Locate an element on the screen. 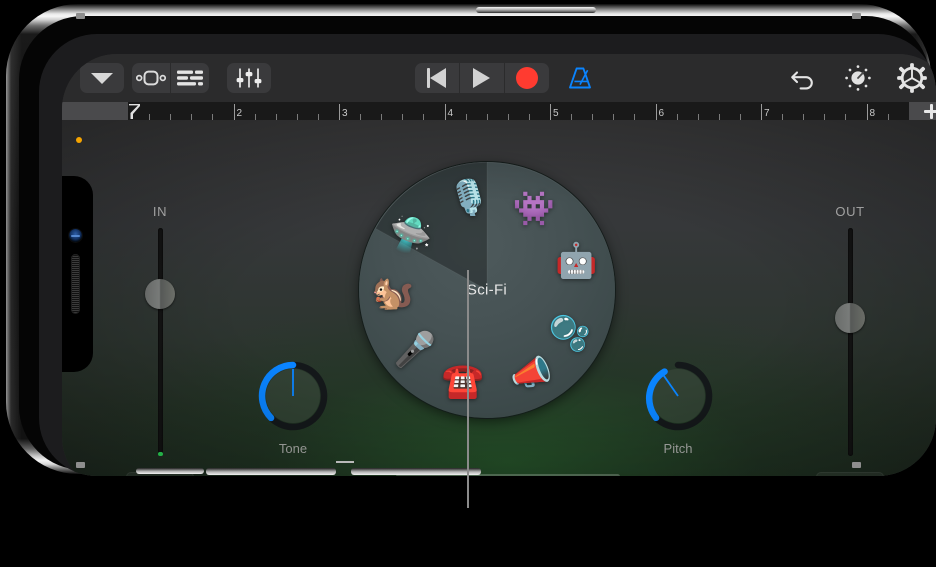 This screenshot has height=567, width=936. undo-button is located at coordinates (804, 78).